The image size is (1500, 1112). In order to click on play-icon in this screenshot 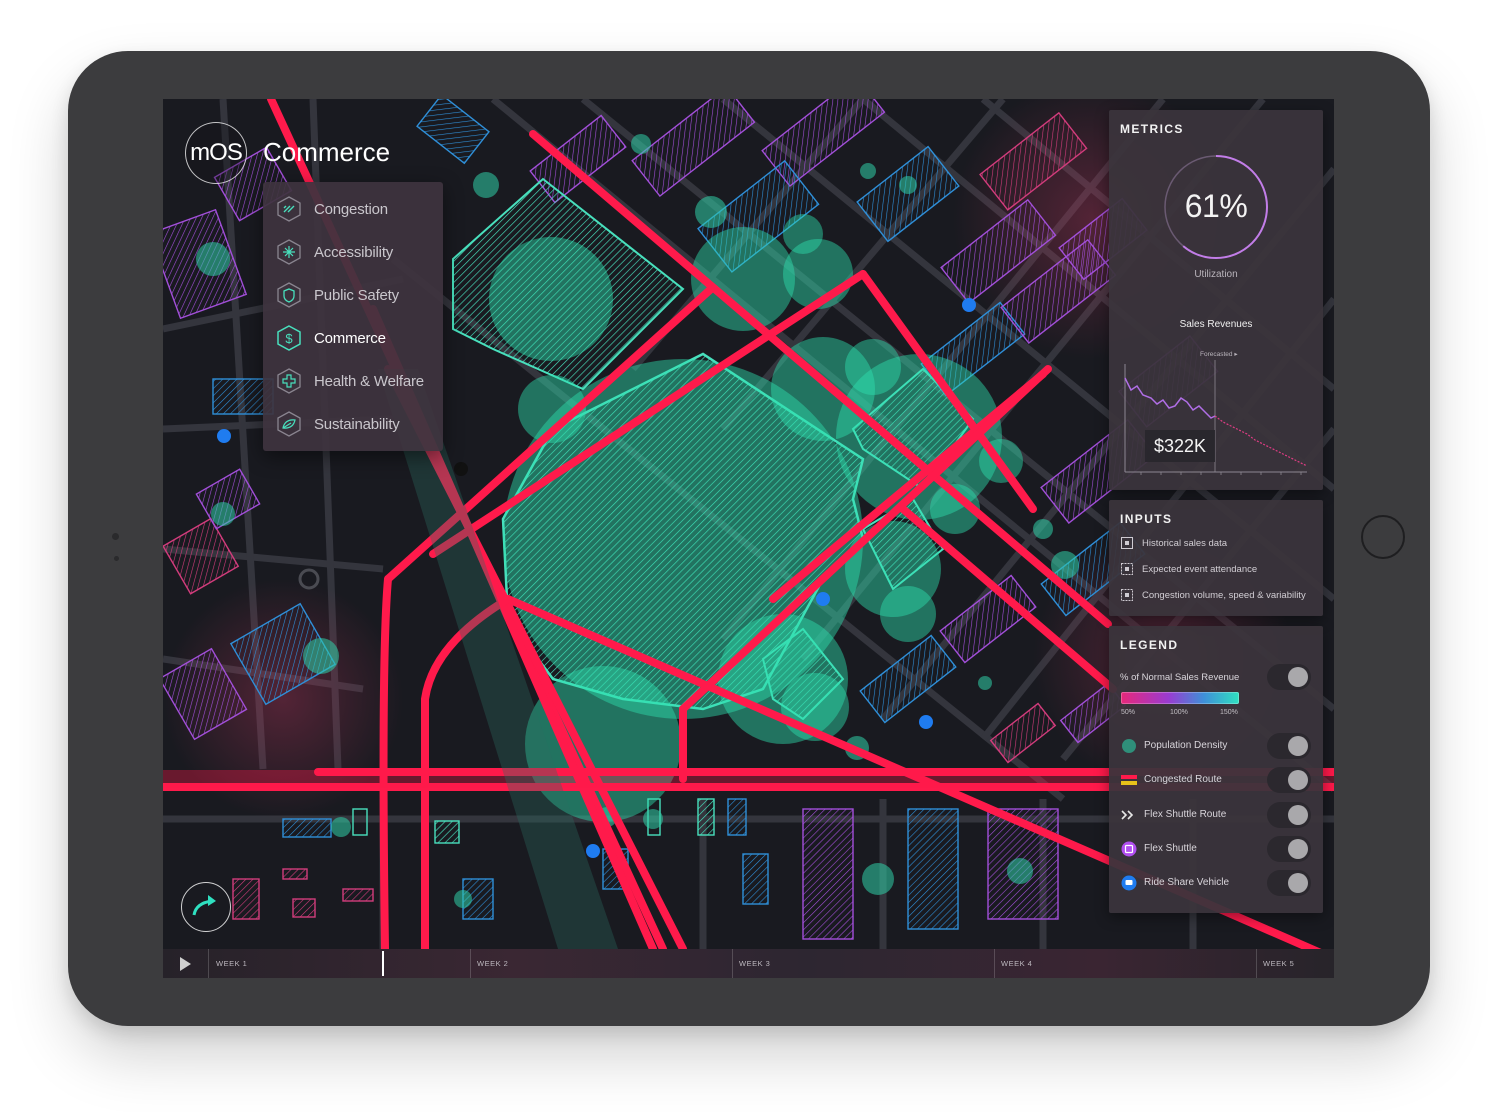, I will do `click(185, 964)`.